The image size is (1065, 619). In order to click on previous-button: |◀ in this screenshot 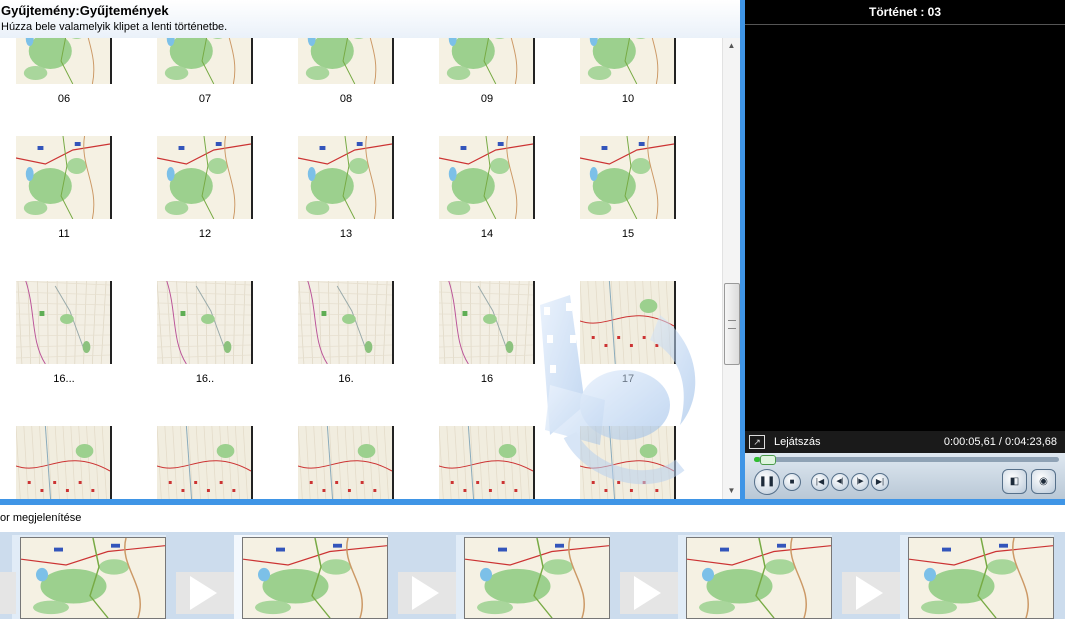, I will do `click(820, 482)`.